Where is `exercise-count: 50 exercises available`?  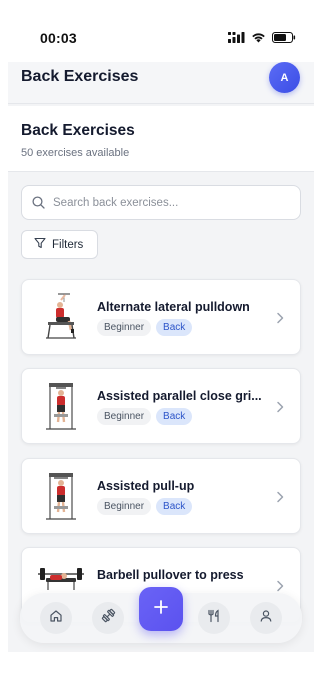
exercise-count: 50 exercises available is located at coordinates (75, 153).